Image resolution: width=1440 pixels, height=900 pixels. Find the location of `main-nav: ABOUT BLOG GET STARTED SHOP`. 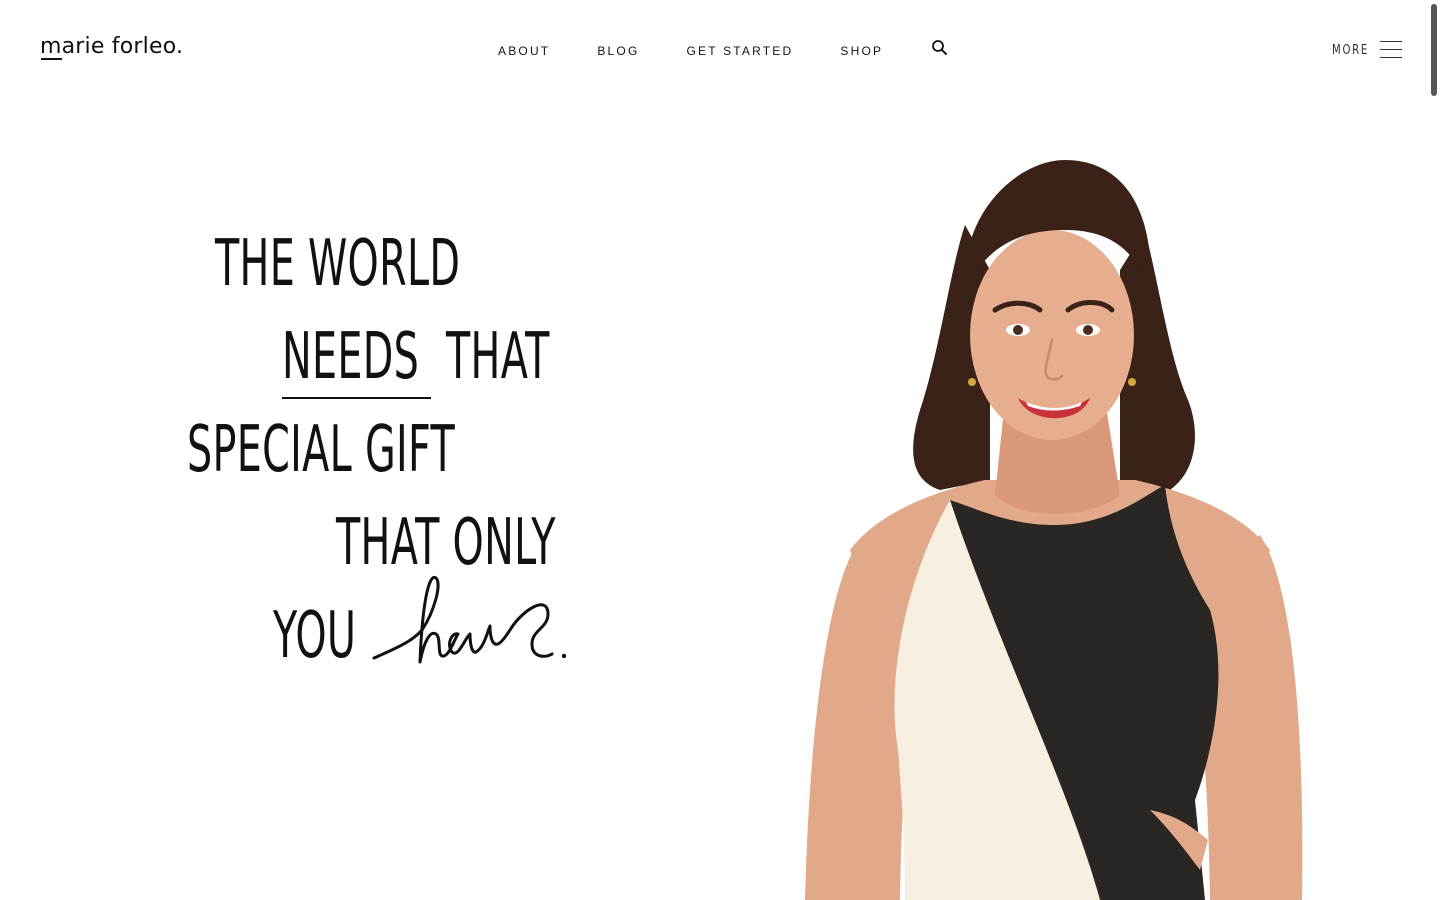

main-nav: ABOUT BLOG GET STARTED SHOP is located at coordinates (723, 49).